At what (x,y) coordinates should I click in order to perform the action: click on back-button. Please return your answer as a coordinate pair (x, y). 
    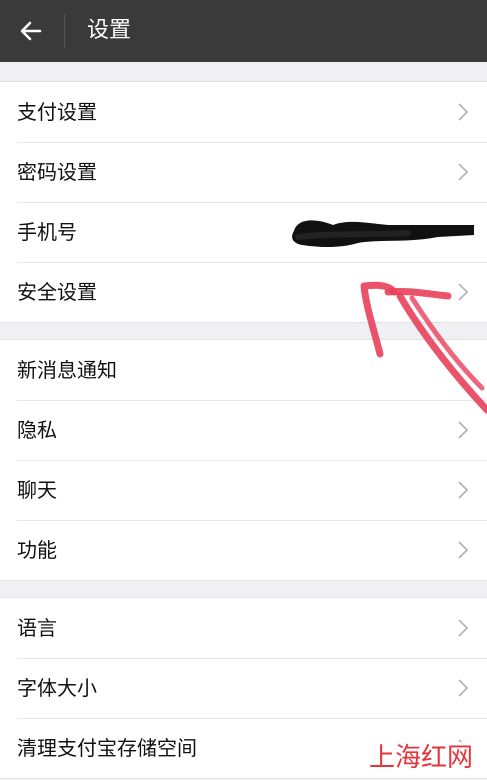
    Looking at the image, I should click on (31, 31).